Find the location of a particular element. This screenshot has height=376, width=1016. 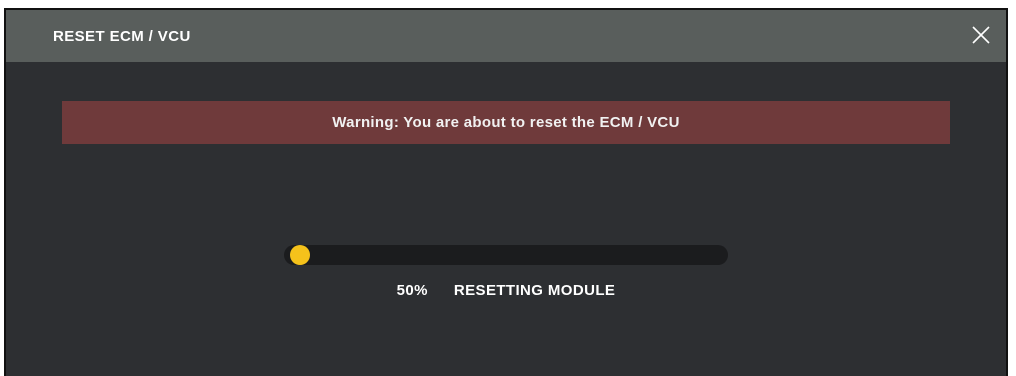

dialog-titlebar: RESET ECM / VCU is located at coordinates (506, 36).